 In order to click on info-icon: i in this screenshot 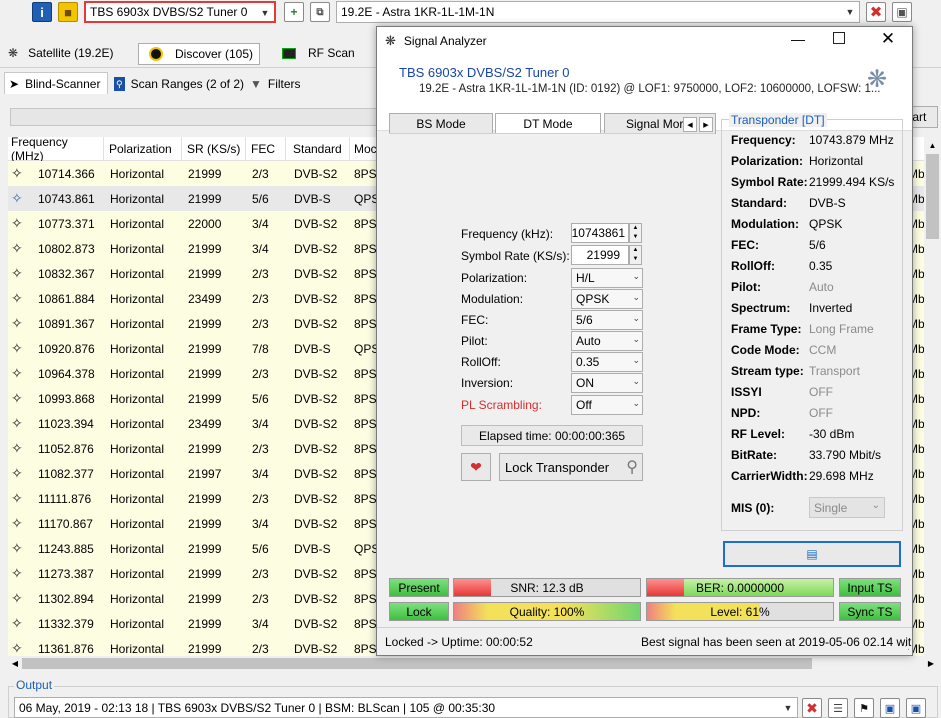, I will do `click(42, 12)`.